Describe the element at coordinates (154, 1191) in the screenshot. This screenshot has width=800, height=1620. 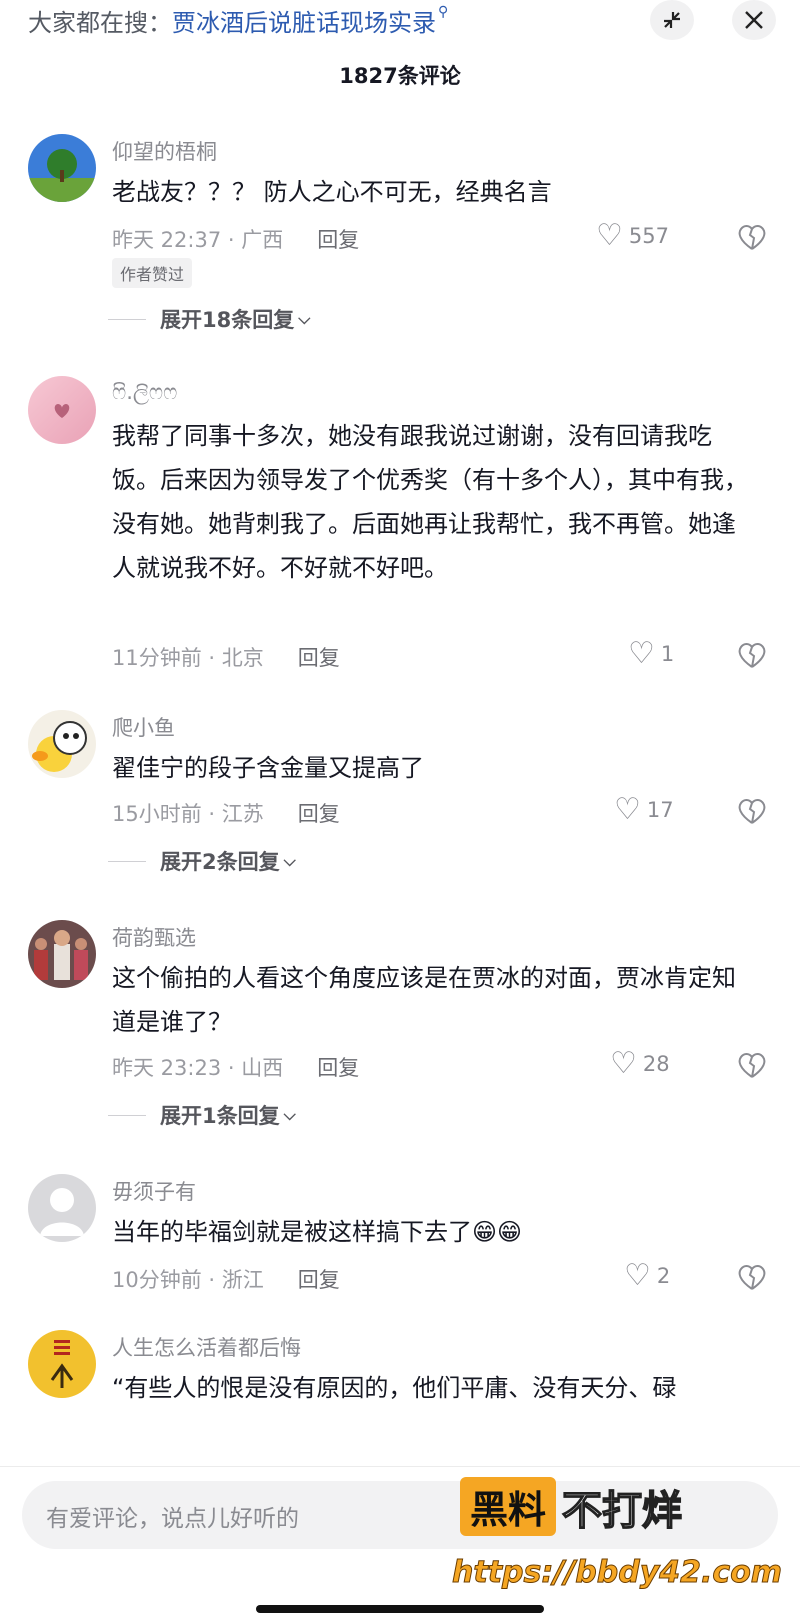
I see `username: 毋须子有` at that location.